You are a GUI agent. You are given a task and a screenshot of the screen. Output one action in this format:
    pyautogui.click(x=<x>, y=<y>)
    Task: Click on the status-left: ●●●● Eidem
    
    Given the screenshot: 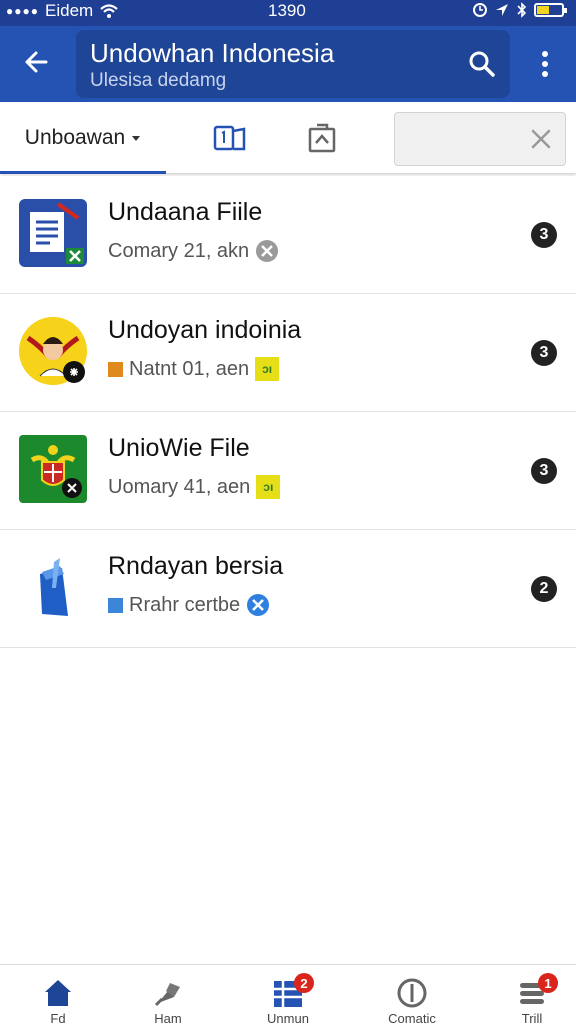 What is the action you would take?
    pyautogui.click(x=62, y=11)
    